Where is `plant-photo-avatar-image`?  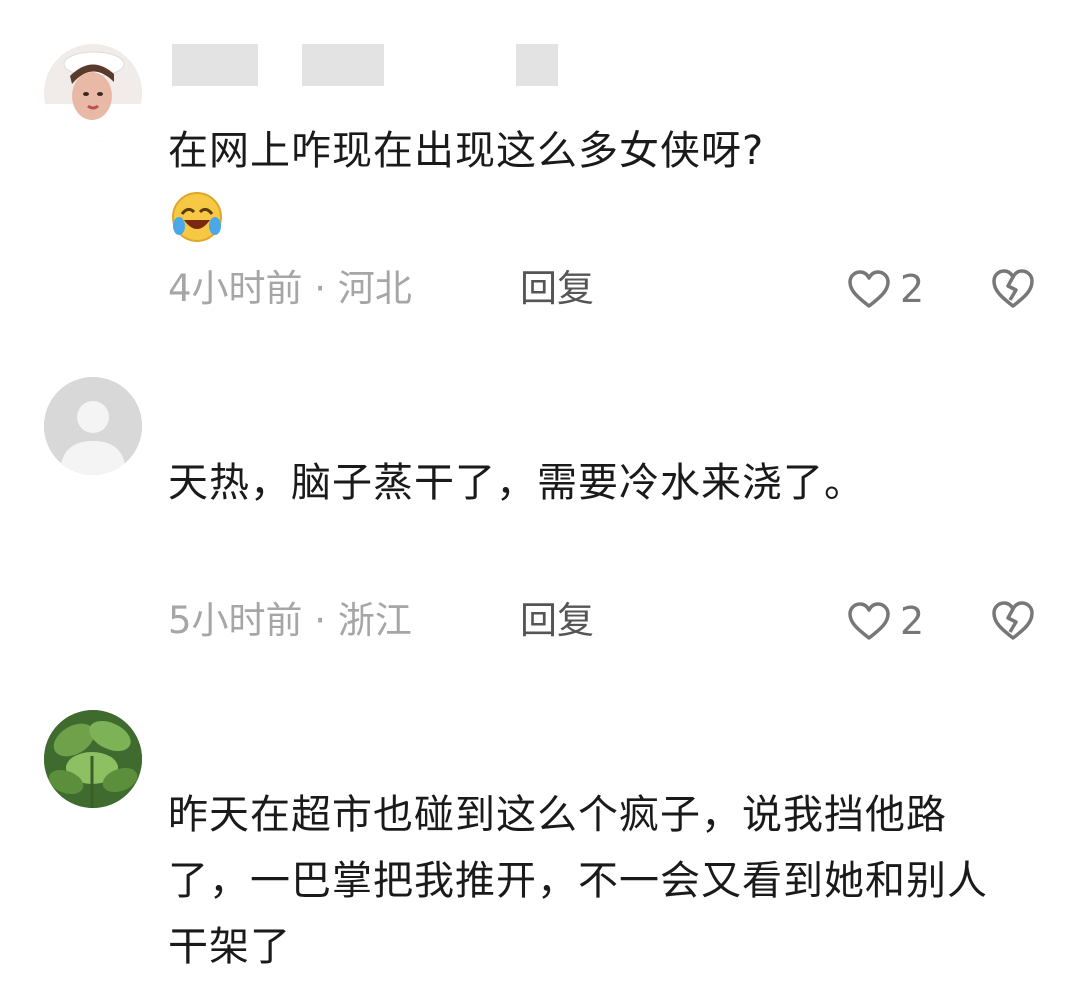 plant-photo-avatar-image is located at coordinates (93, 759).